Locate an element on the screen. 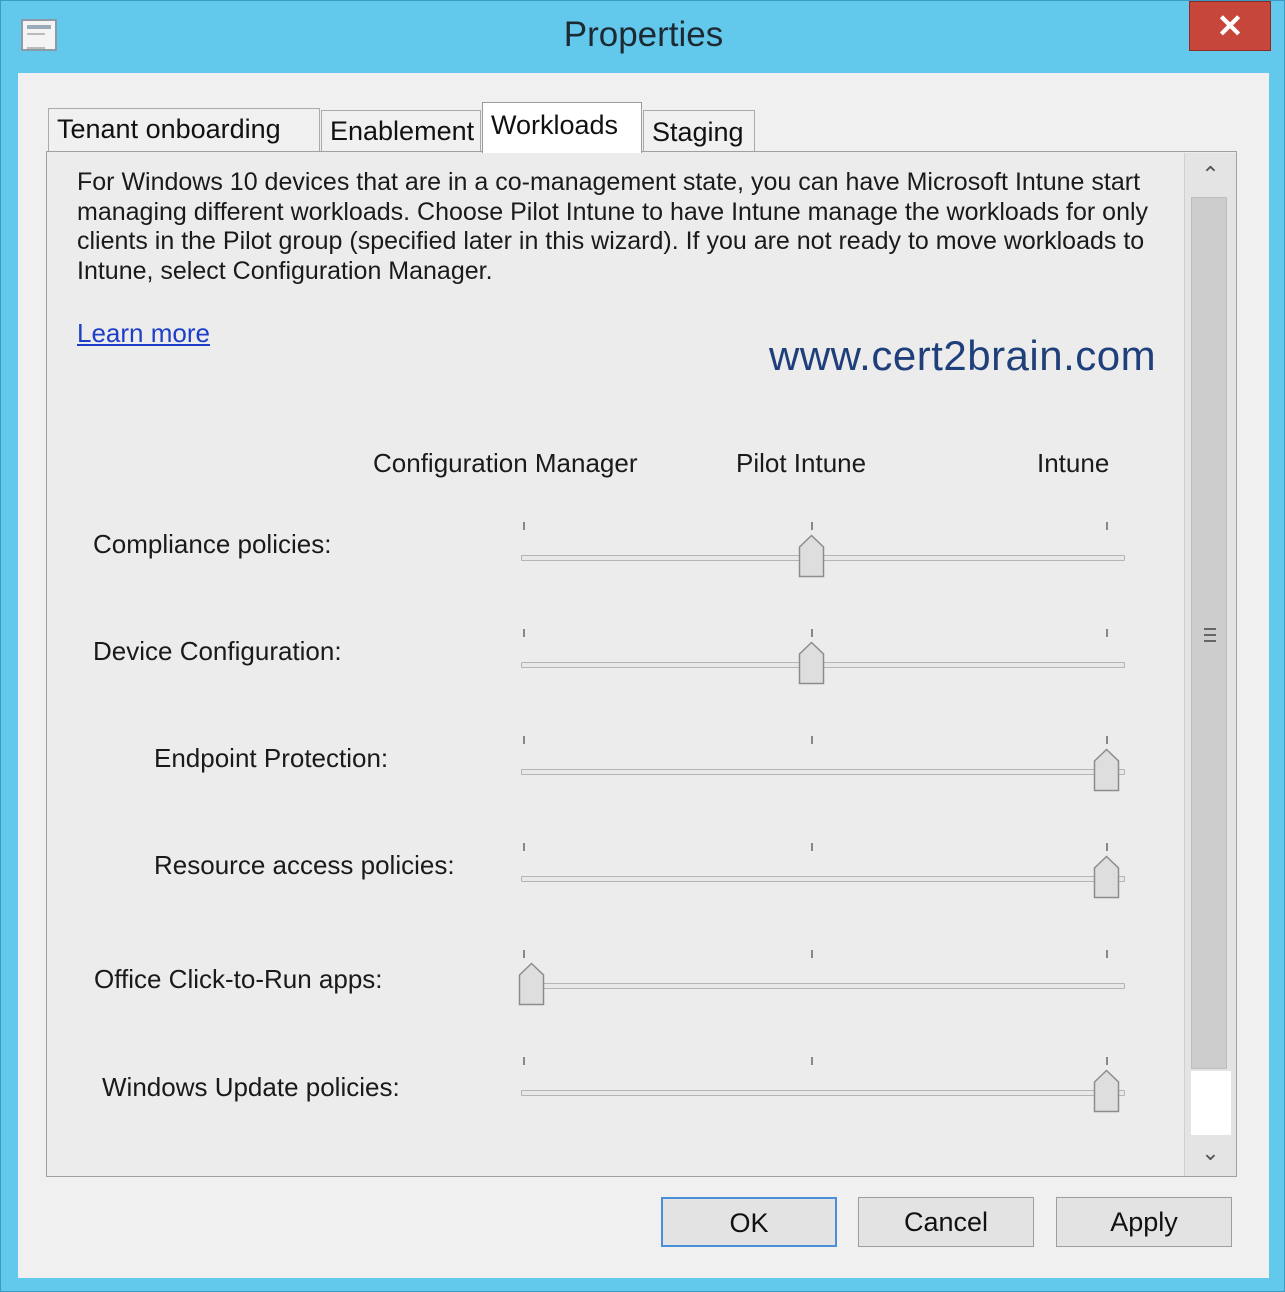  scroll-up-icon: ⌃ is located at coordinates (1210, 175).